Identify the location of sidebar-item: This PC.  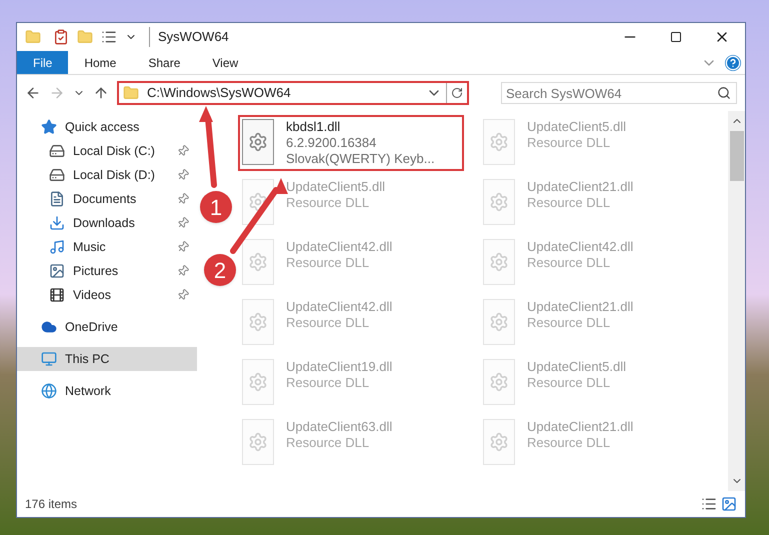
(107, 359).